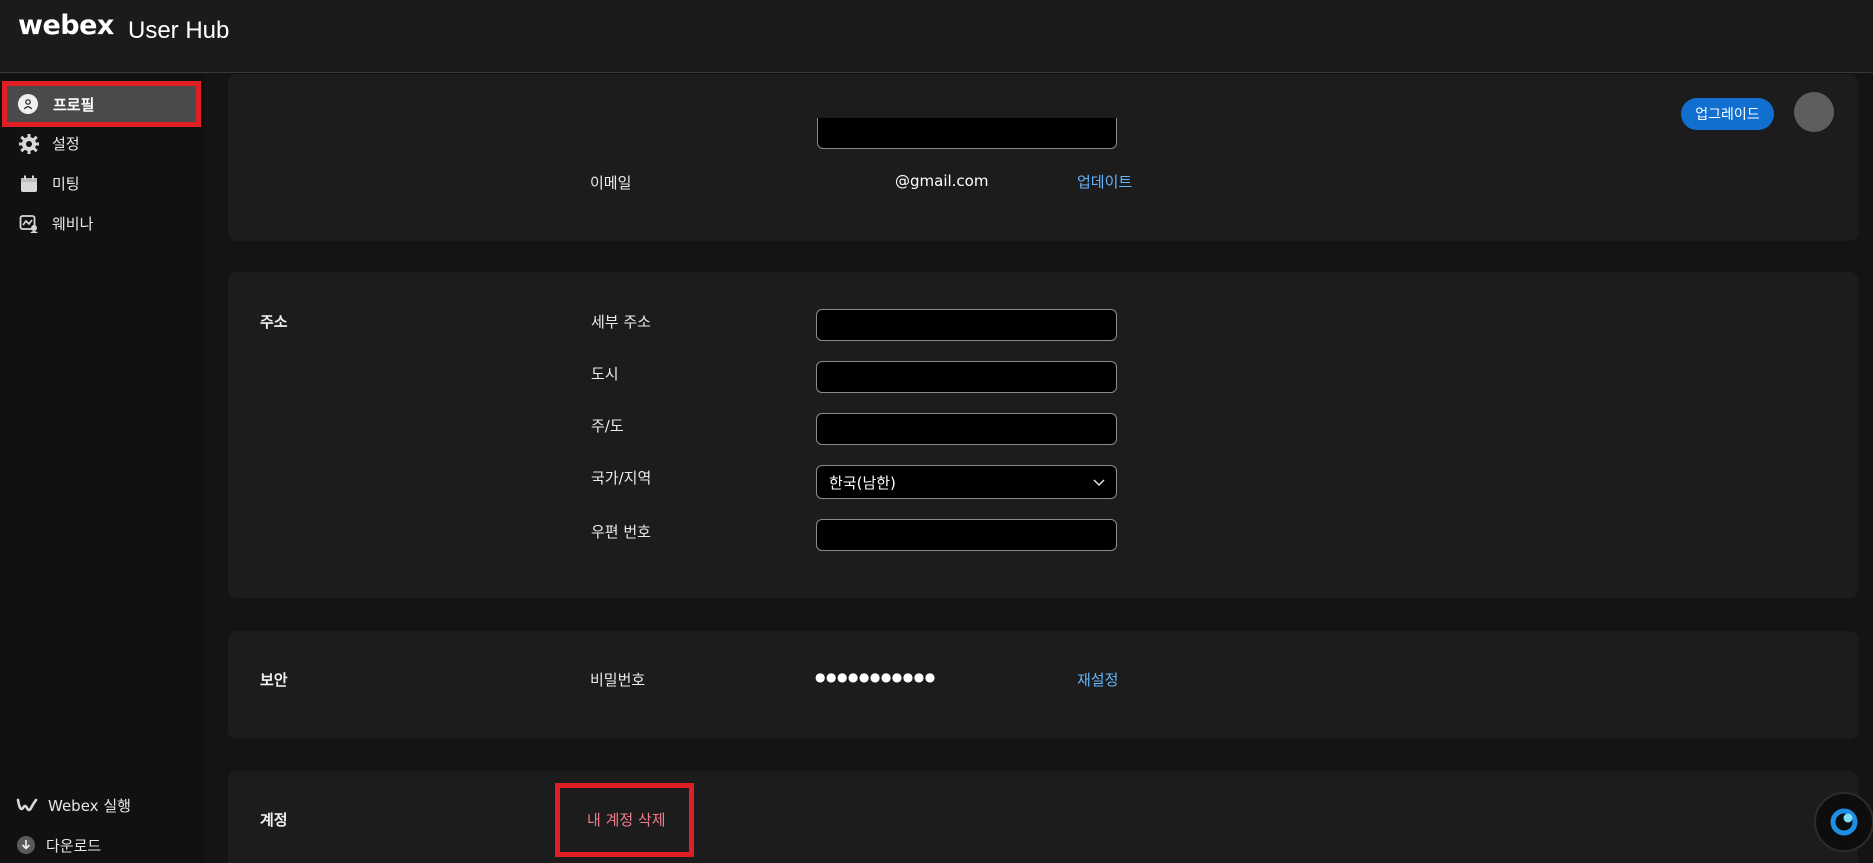  I want to click on password-mask: ●●●●●●●●●●●, so click(875, 677).